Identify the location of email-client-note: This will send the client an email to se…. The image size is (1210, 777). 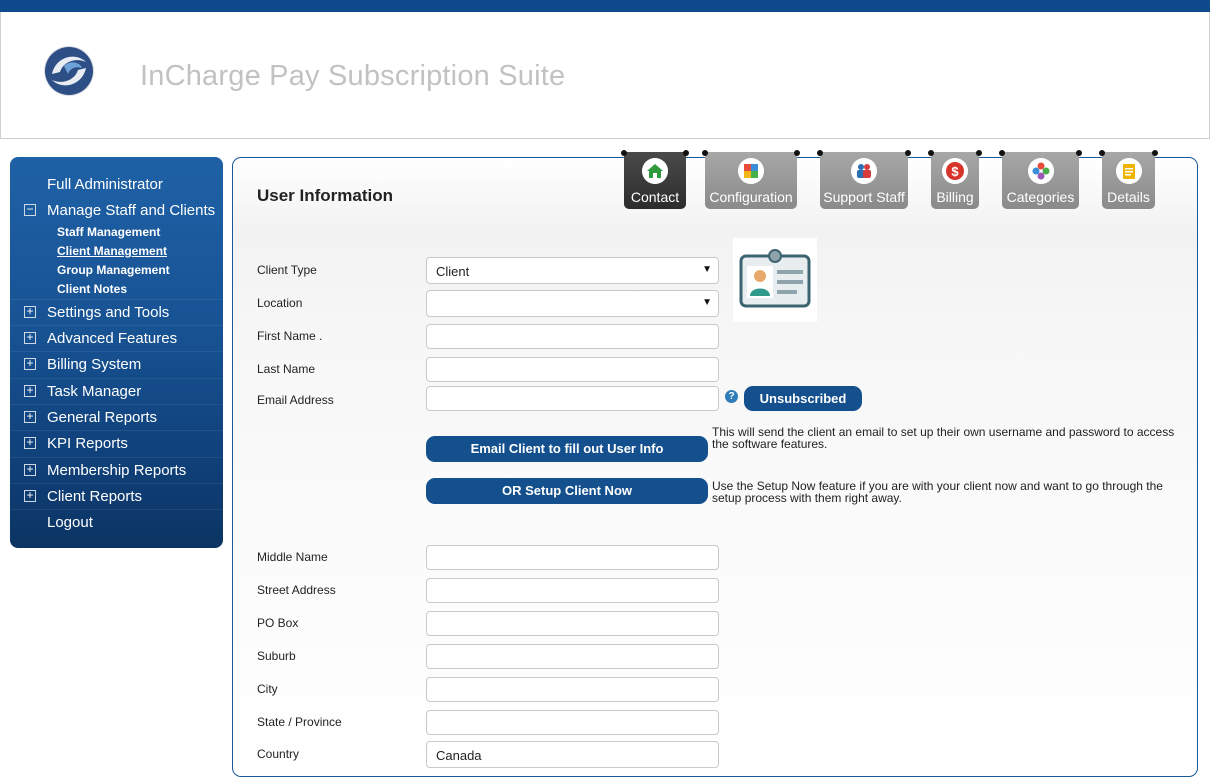
(943, 438).